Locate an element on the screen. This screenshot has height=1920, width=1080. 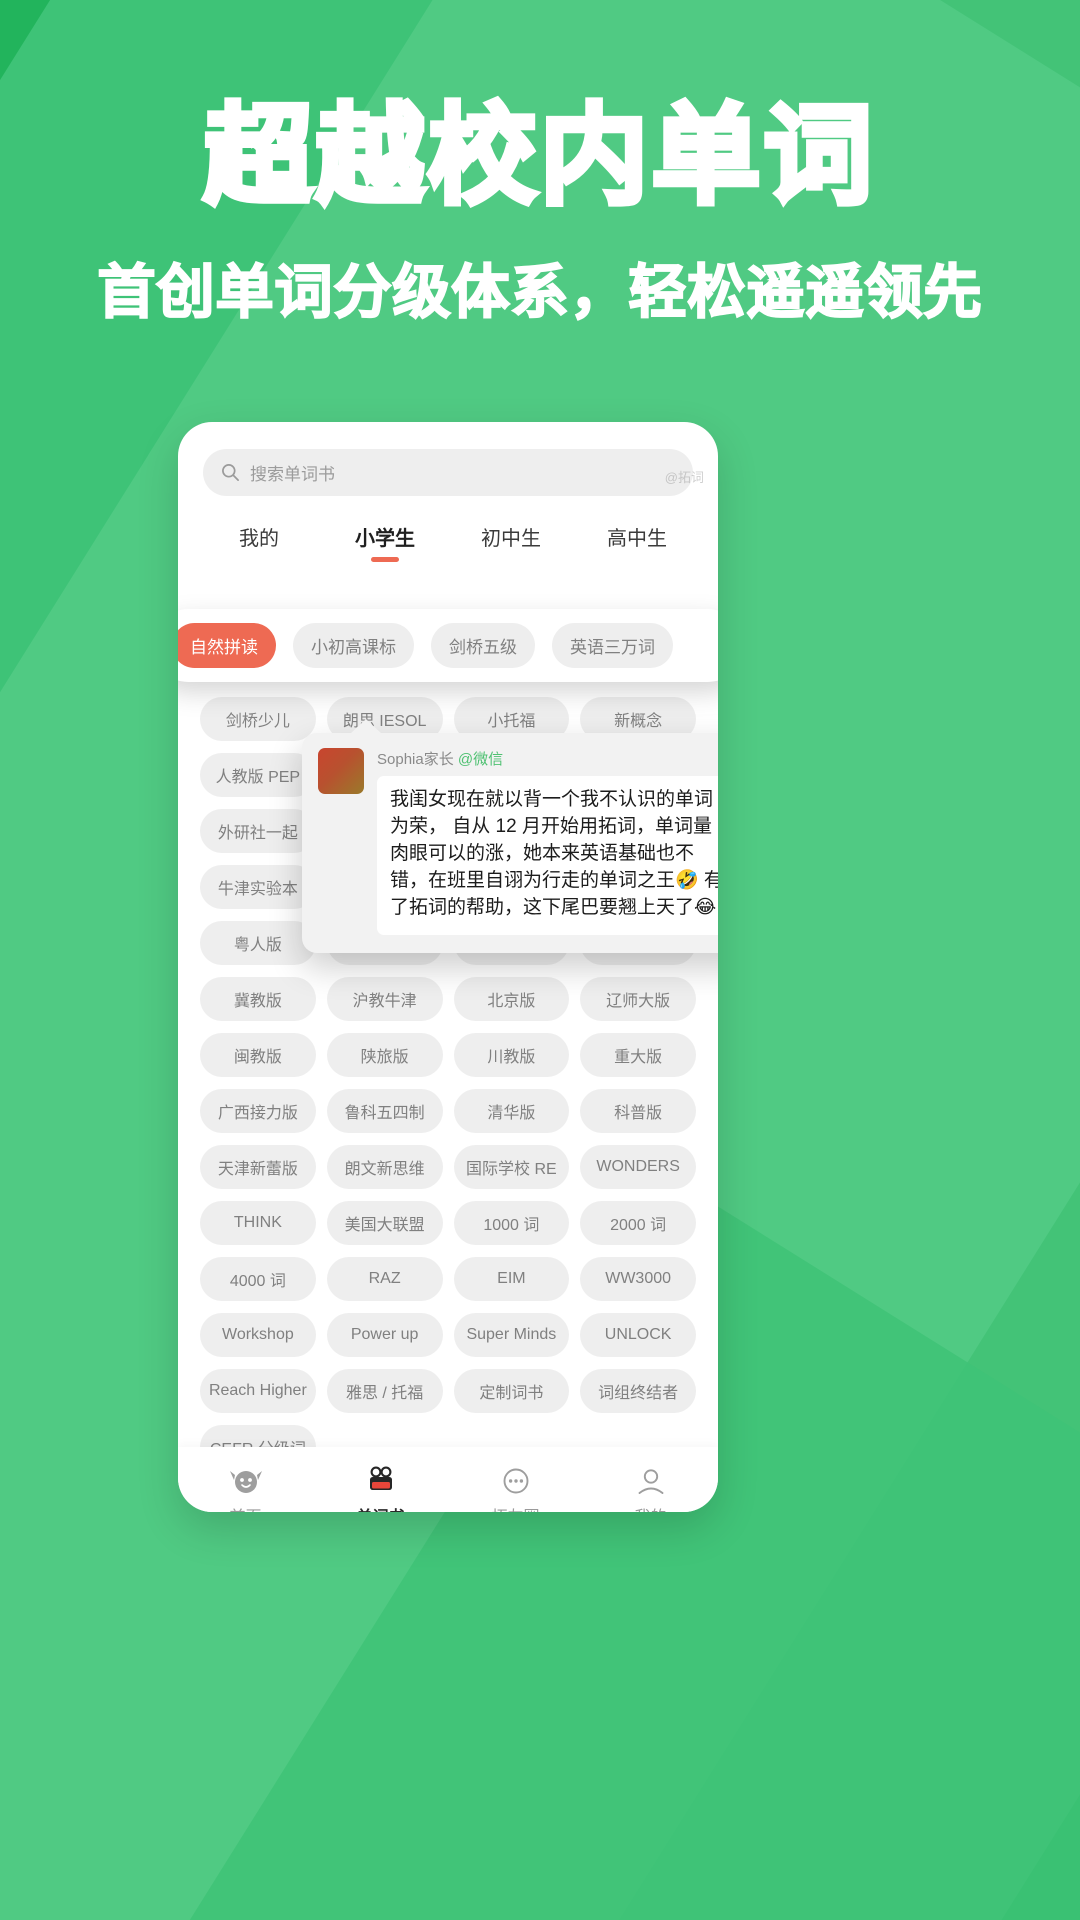
chip-label: 川教版 is located at coordinates (511, 1057).